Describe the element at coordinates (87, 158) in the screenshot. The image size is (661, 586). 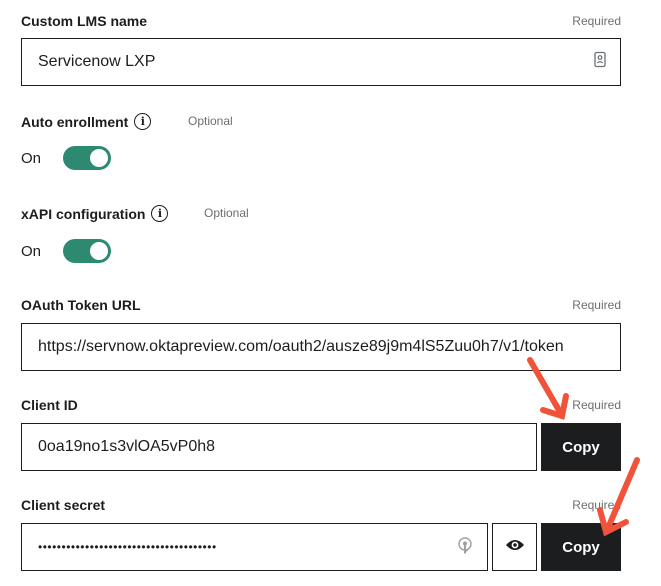
I see `auto-enrollment-toggle` at that location.